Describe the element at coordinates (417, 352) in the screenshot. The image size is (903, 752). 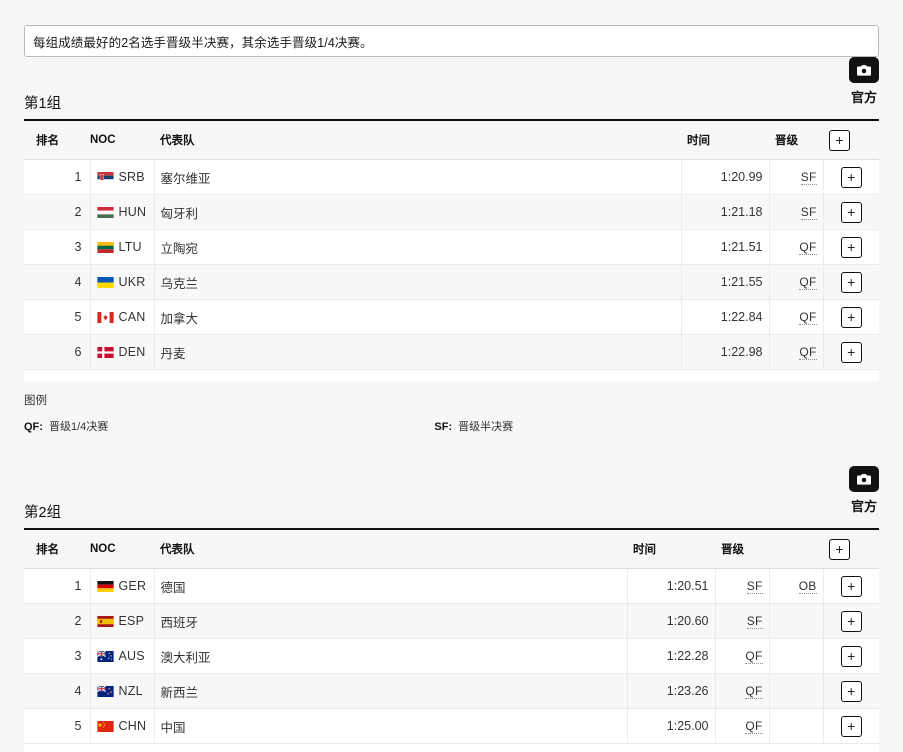
I see `cell-team: 丹麦` at that location.